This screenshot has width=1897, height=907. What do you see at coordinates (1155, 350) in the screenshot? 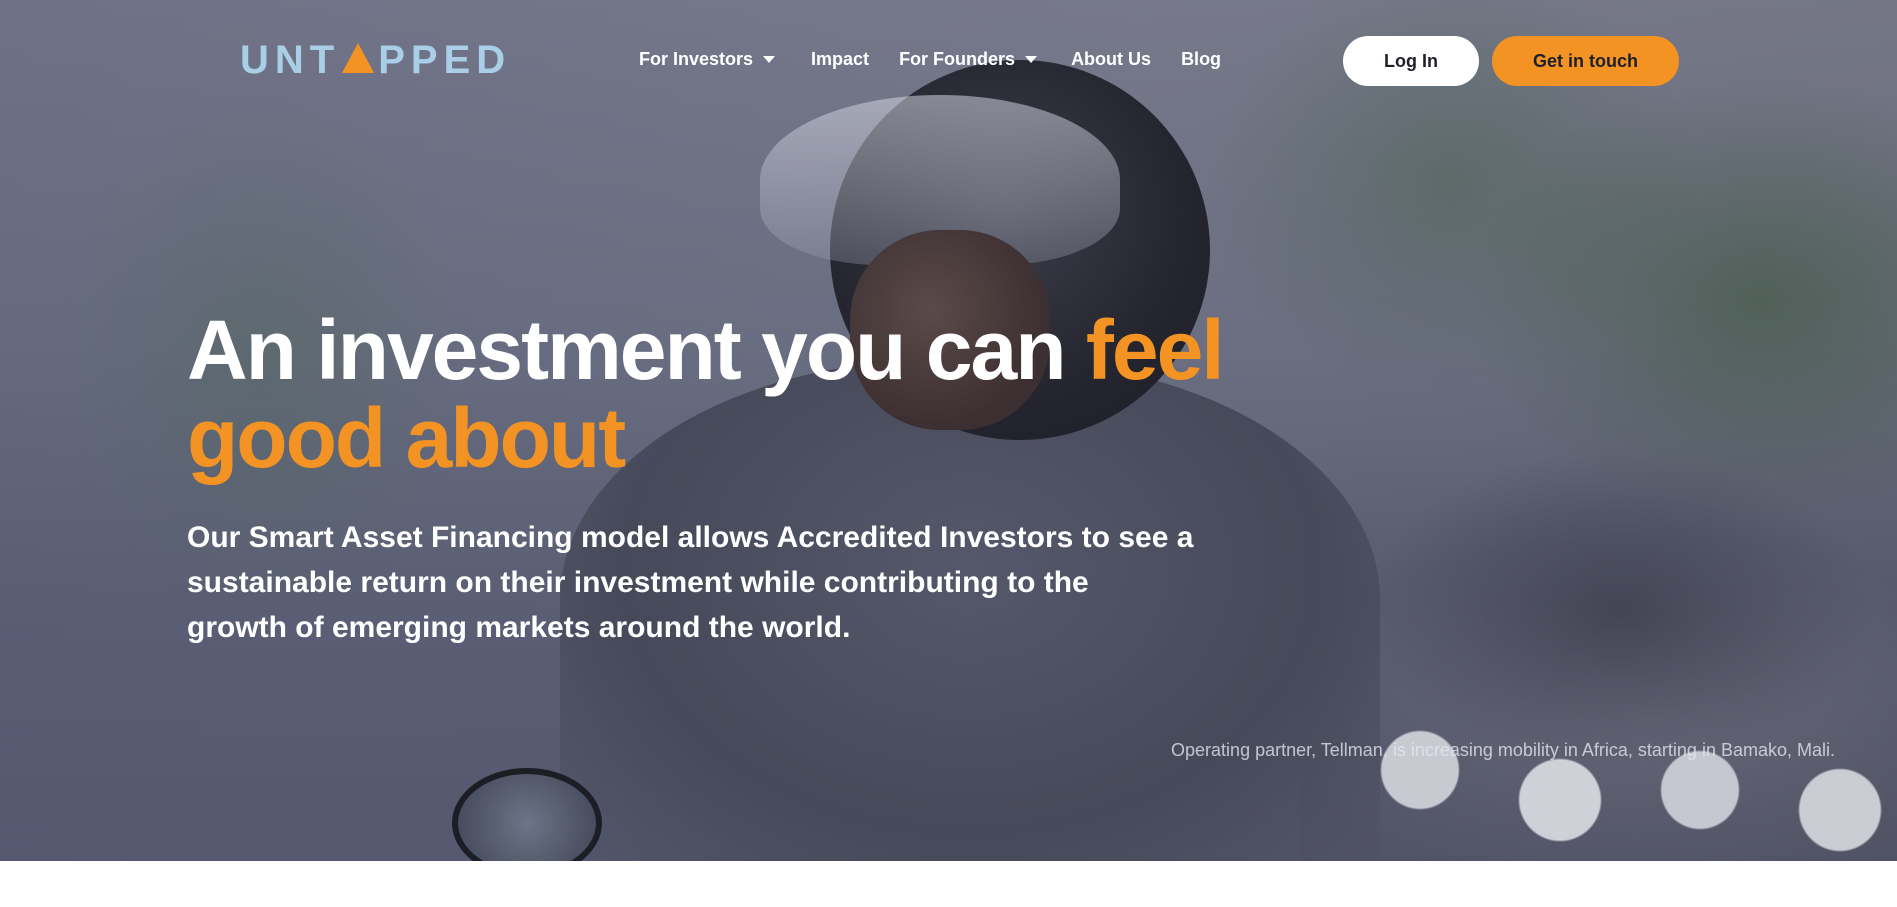
I see `headline-accent-feel: feel` at bounding box center [1155, 350].